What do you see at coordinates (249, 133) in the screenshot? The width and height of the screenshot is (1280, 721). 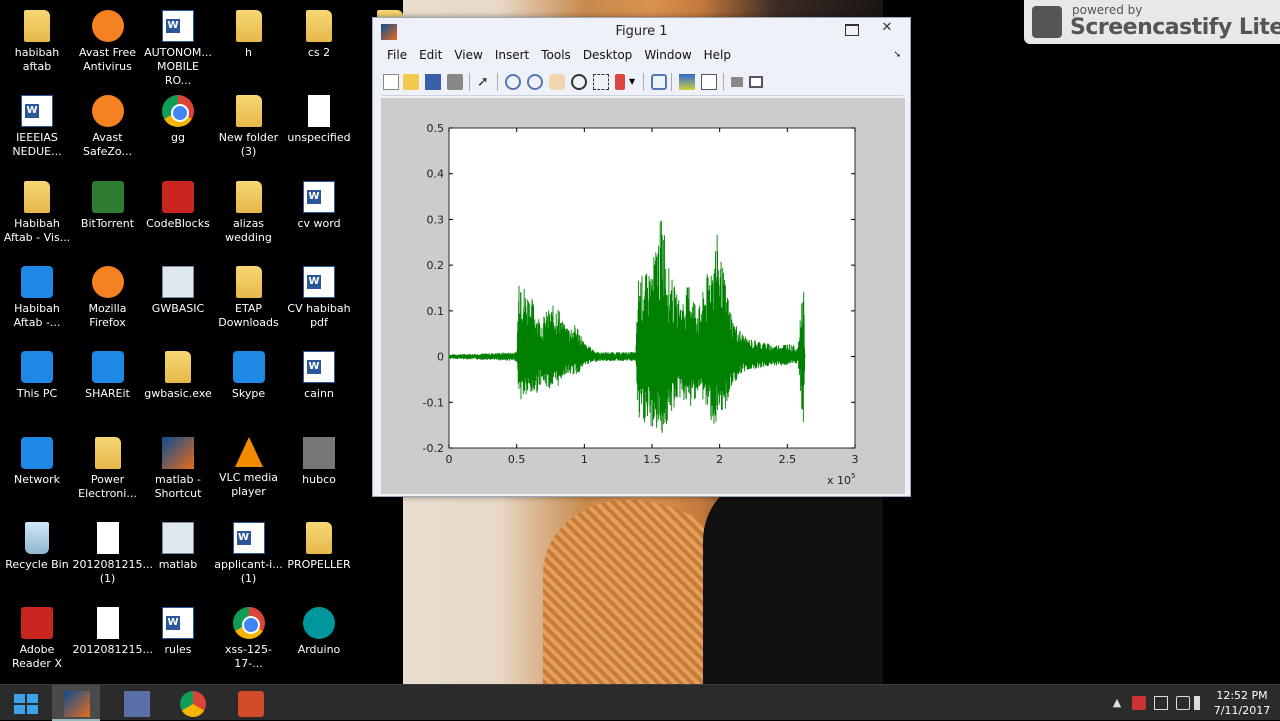 I see `desktop-icon: New folder (3)` at bounding box center [249, 133].